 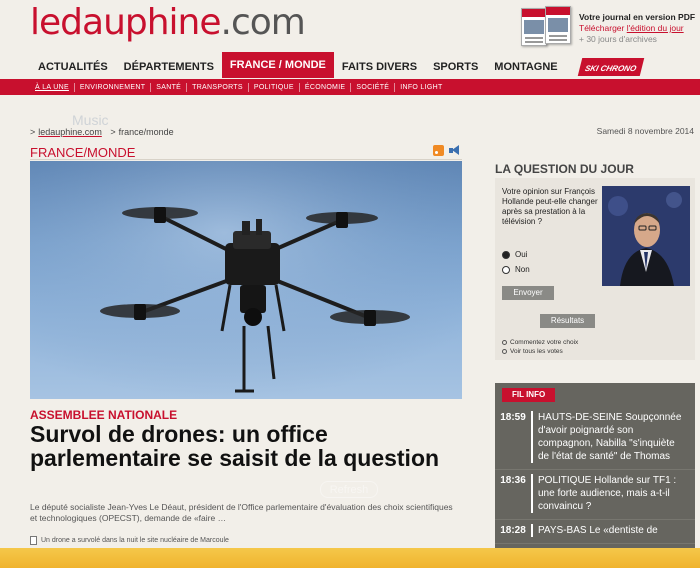 What do you see at coordinates (421, 87) in the screenshot?
I see `subnav-item-info-light: INFO LIGHT` at bounding box center [421, 87].